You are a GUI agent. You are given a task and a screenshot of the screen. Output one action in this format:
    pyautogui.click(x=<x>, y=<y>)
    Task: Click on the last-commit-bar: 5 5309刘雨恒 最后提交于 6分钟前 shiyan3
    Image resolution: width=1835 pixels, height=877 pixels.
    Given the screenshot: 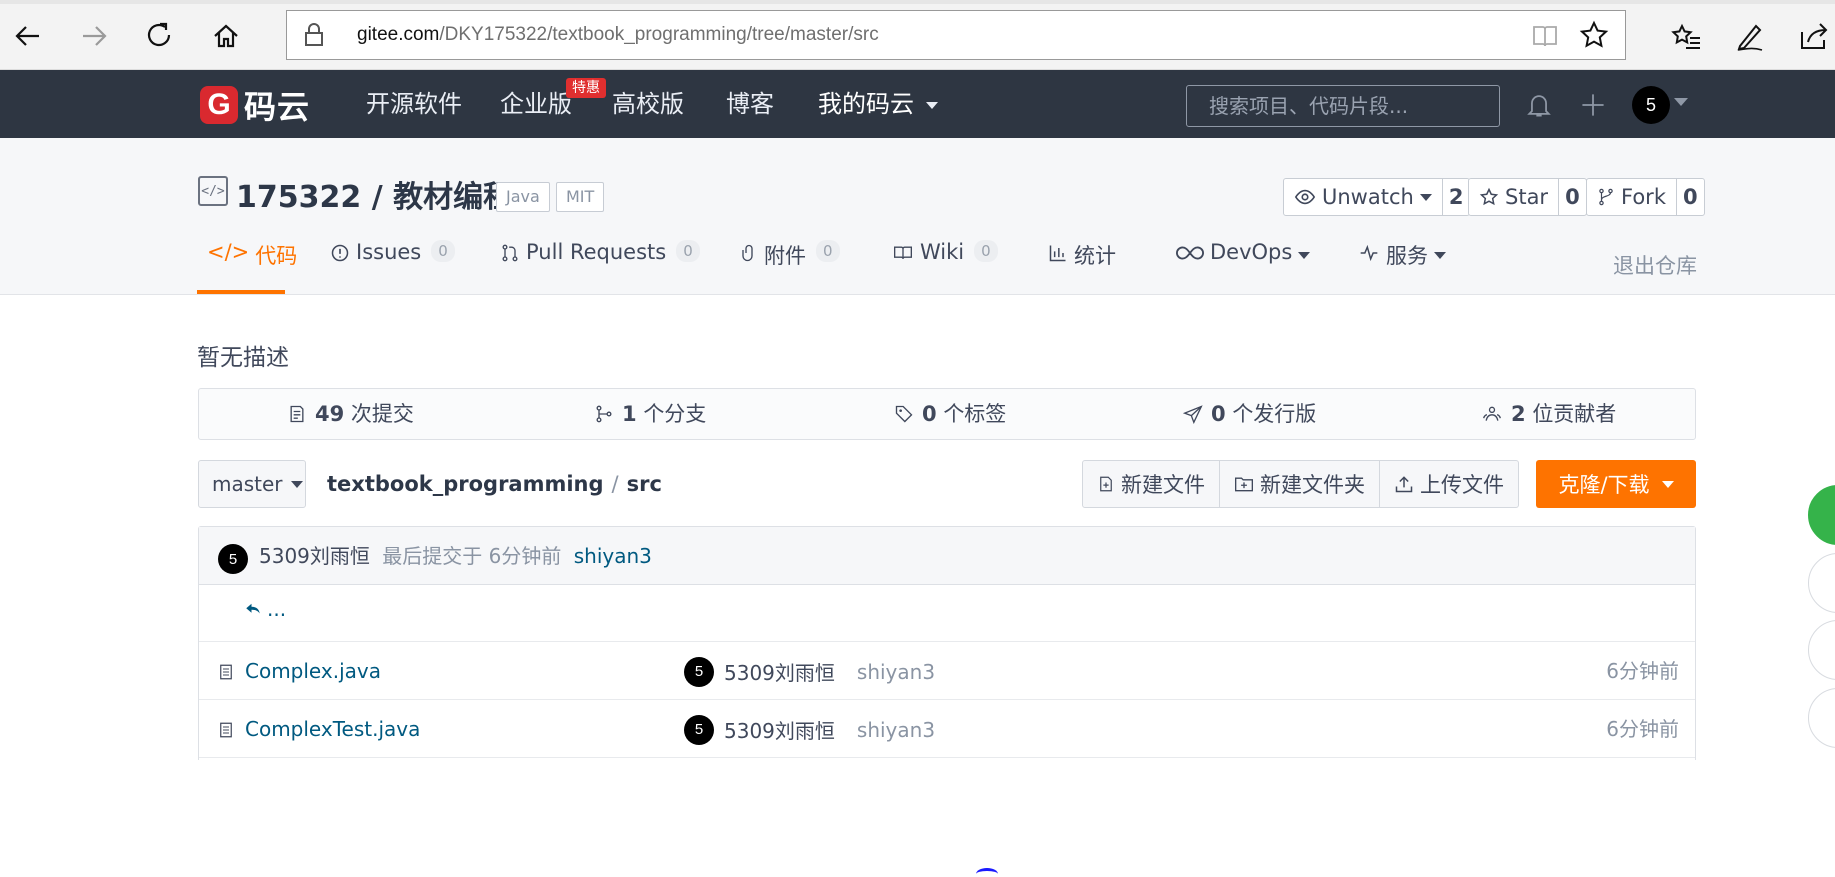 What is the action you would take?
    pyautogui.click(x=947, y=556)
    